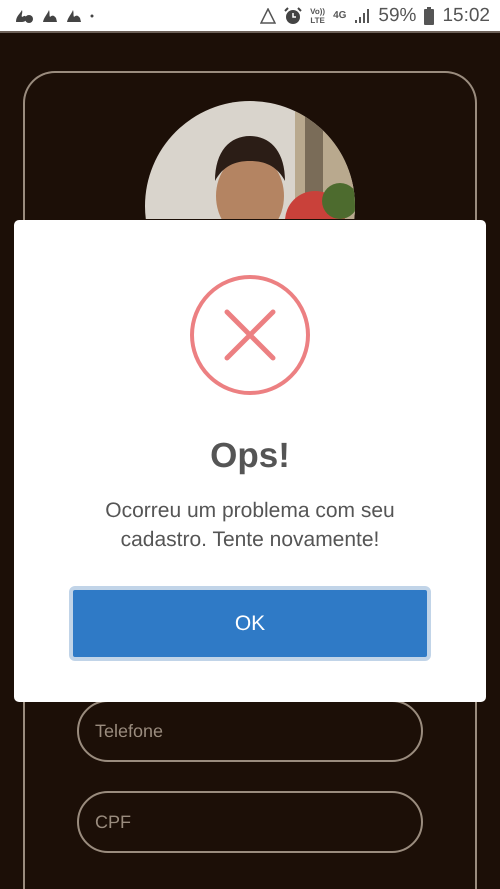 The height and width of the screenshot is (889, 500). What do you see at coordinates (362, 16) in the screenshot?
I see `signal-icon` at bounding box center [362, 16].